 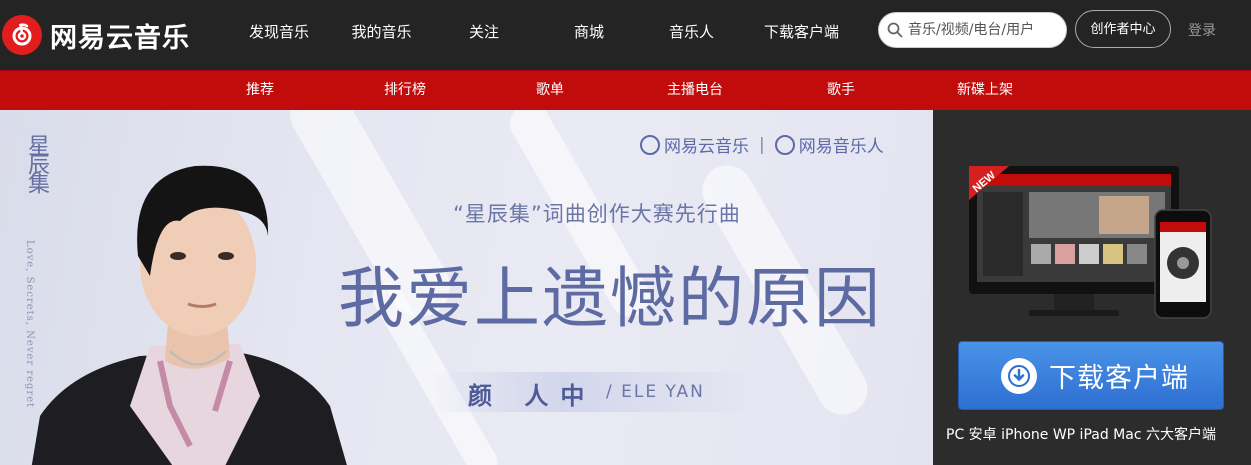 What do you see at coordinates (841, 91) in the screenshot?
I see `subnav-artists: 歌手` at bounding box center [841, 91].